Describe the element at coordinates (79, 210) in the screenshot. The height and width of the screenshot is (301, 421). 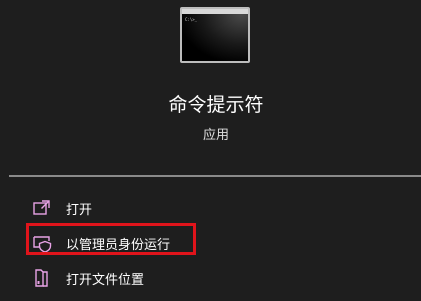
I see `menu-item-label: 打开` at that location.